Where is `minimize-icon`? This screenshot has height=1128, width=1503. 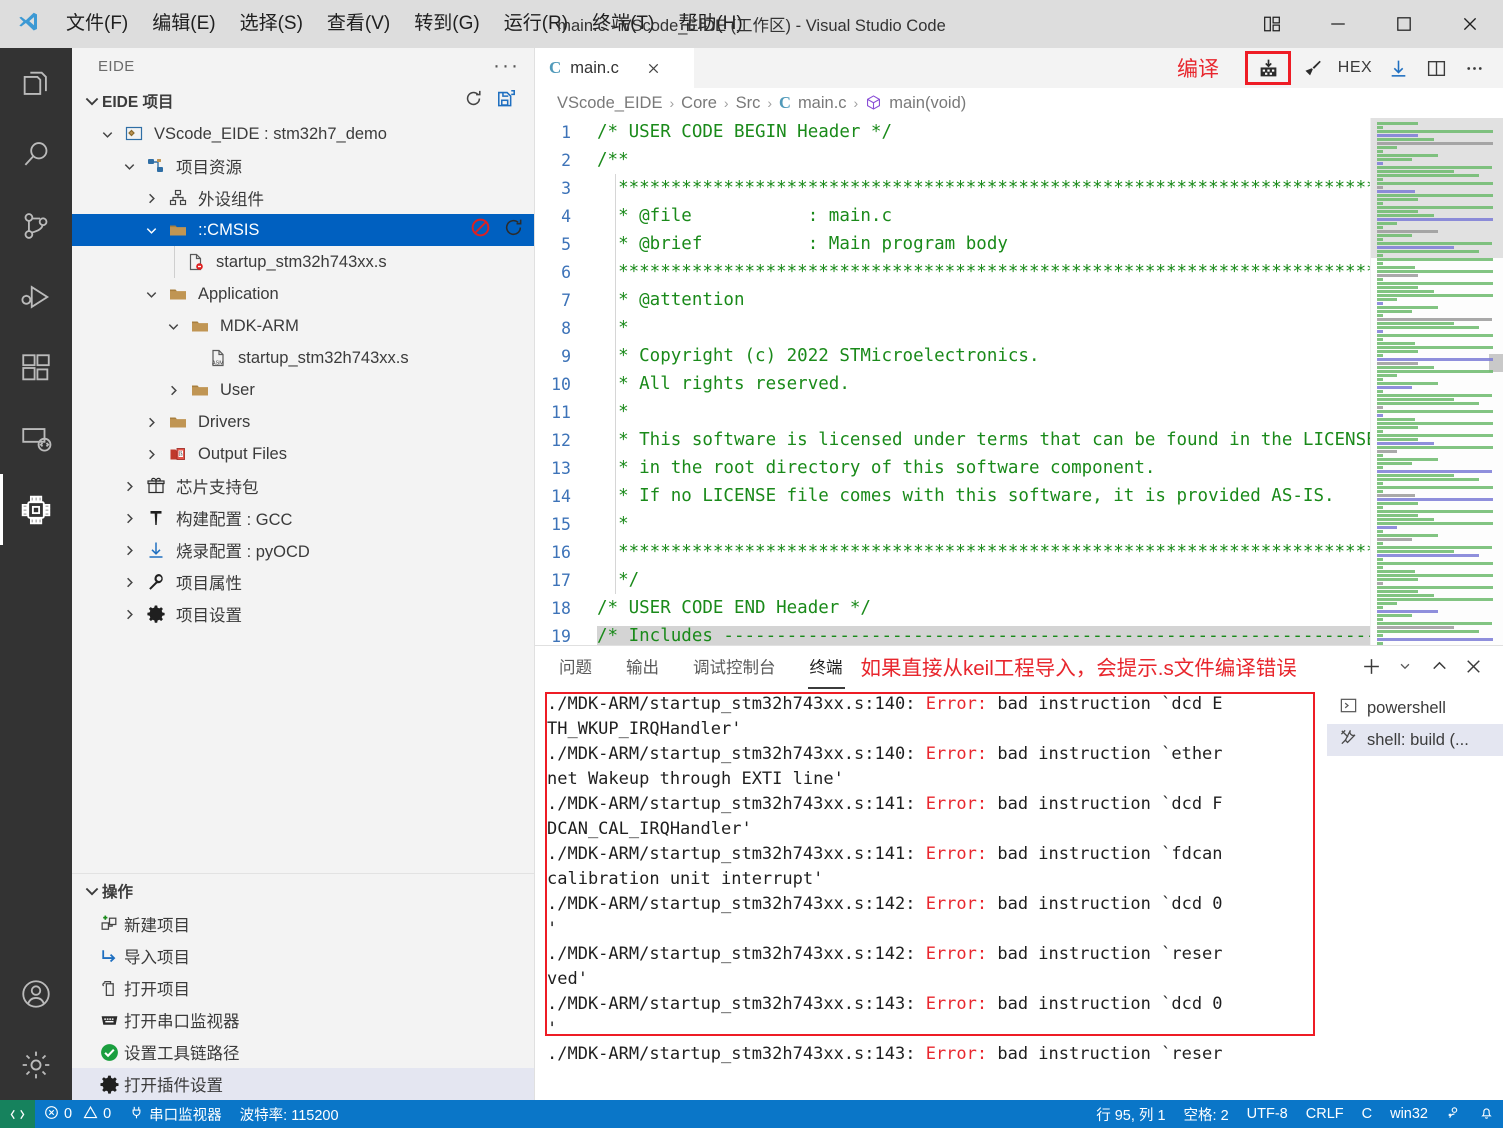
minimize-icon is located at coordinates (1338, 24).